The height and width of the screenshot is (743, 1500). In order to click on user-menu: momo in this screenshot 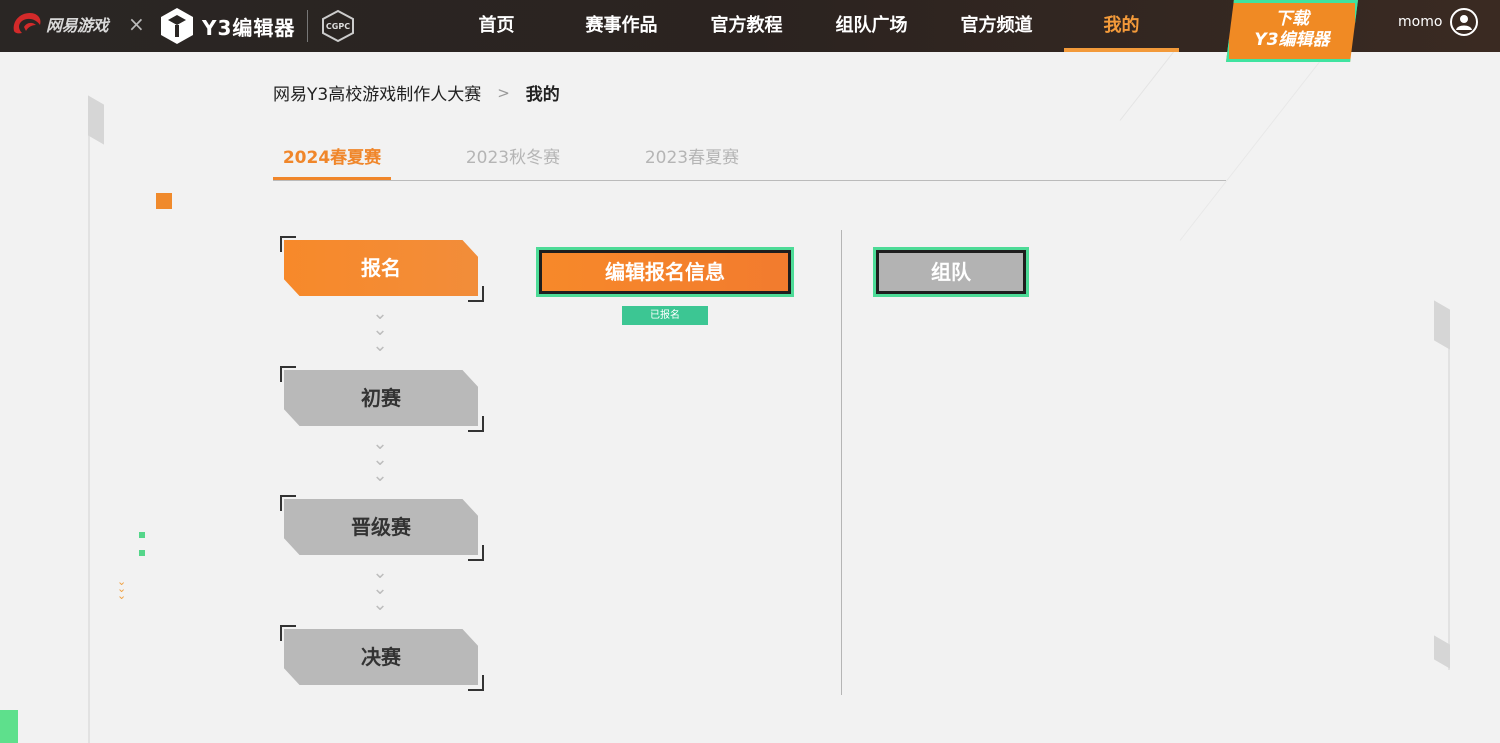, I will do `click(1438, 22)`.